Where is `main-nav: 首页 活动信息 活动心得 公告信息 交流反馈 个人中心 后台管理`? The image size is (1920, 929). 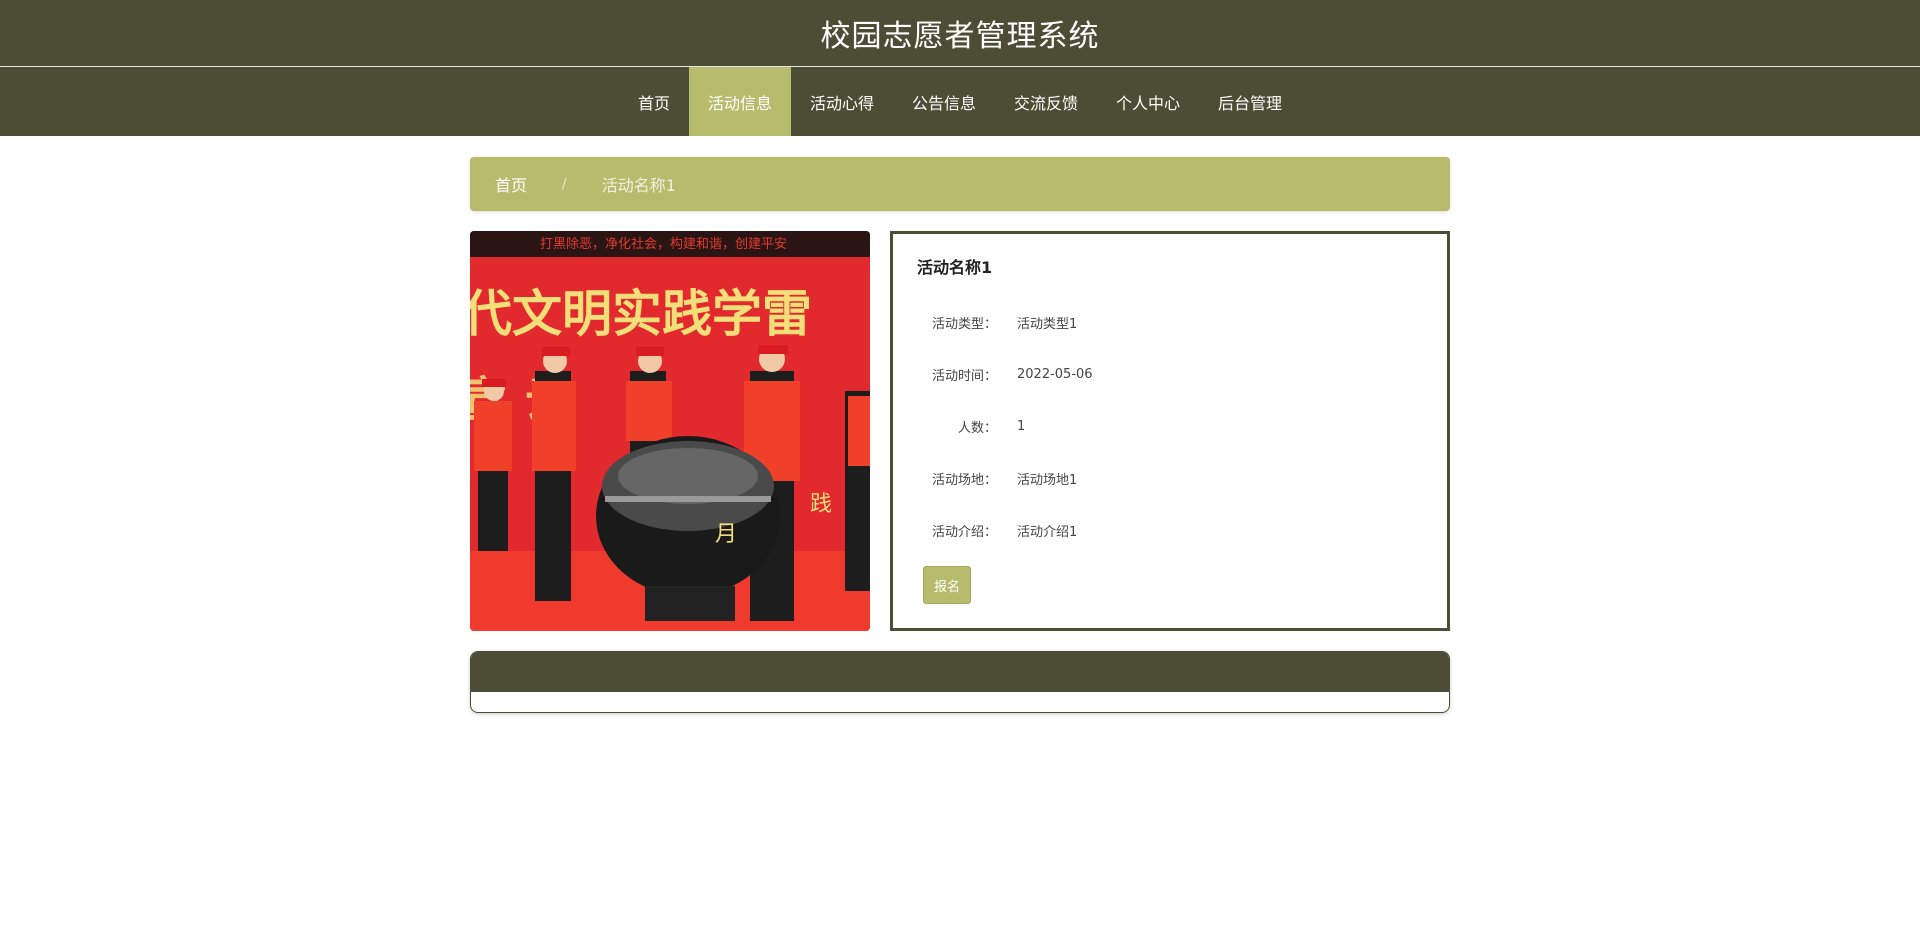
main-nav: 首页 活动信息 活动心得 公告信息 交流反馈 个人中心 后台管理 is located at coordinates (960, 101).